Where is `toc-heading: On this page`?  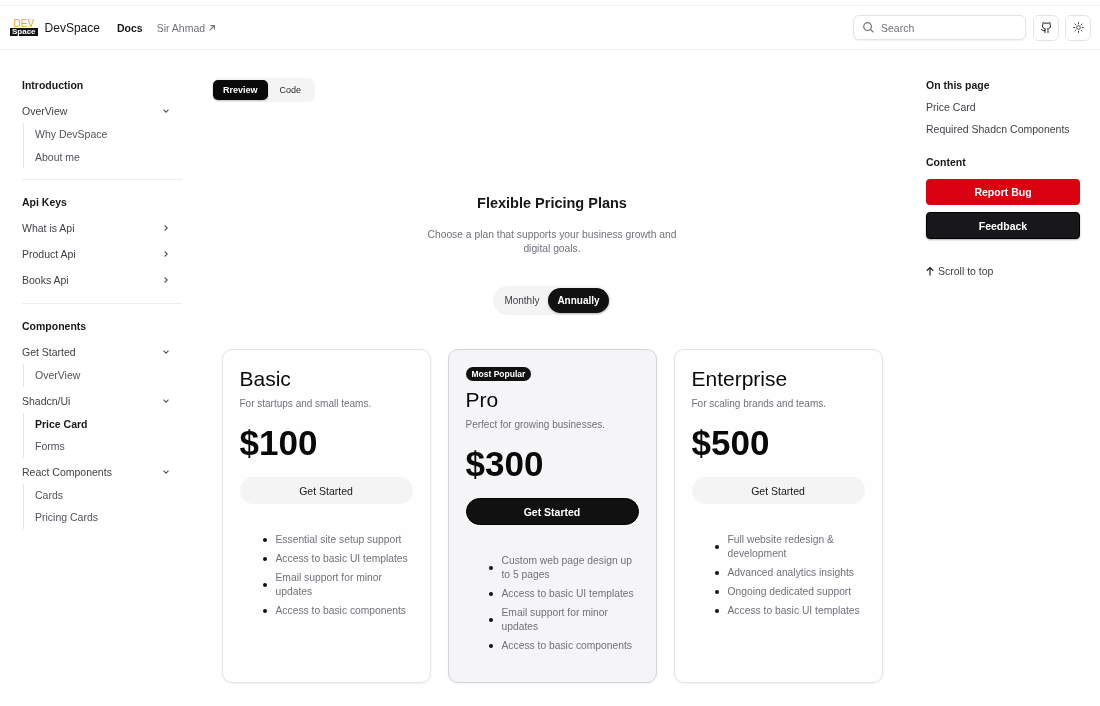 toc-heading: On this page is located at coordinates (958, 85).